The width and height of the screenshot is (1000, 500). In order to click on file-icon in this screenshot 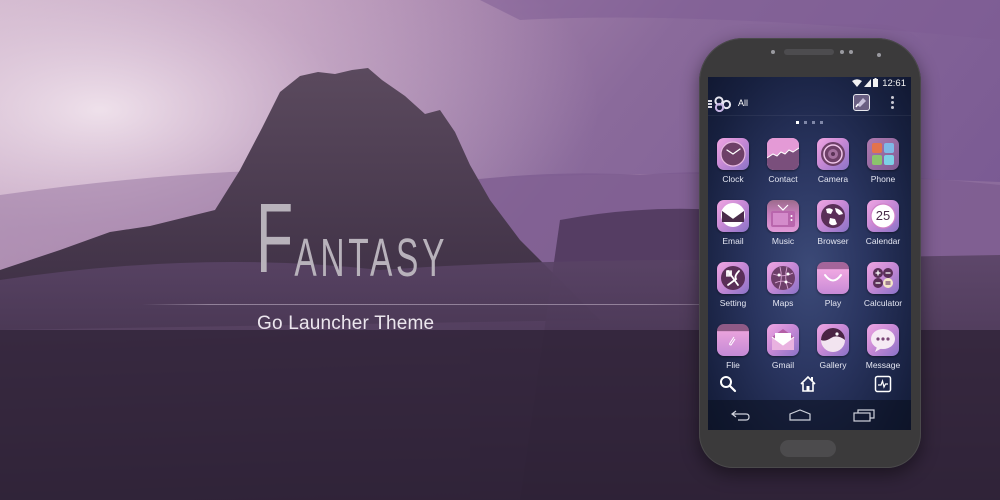, I will do `click(733, 340)`.